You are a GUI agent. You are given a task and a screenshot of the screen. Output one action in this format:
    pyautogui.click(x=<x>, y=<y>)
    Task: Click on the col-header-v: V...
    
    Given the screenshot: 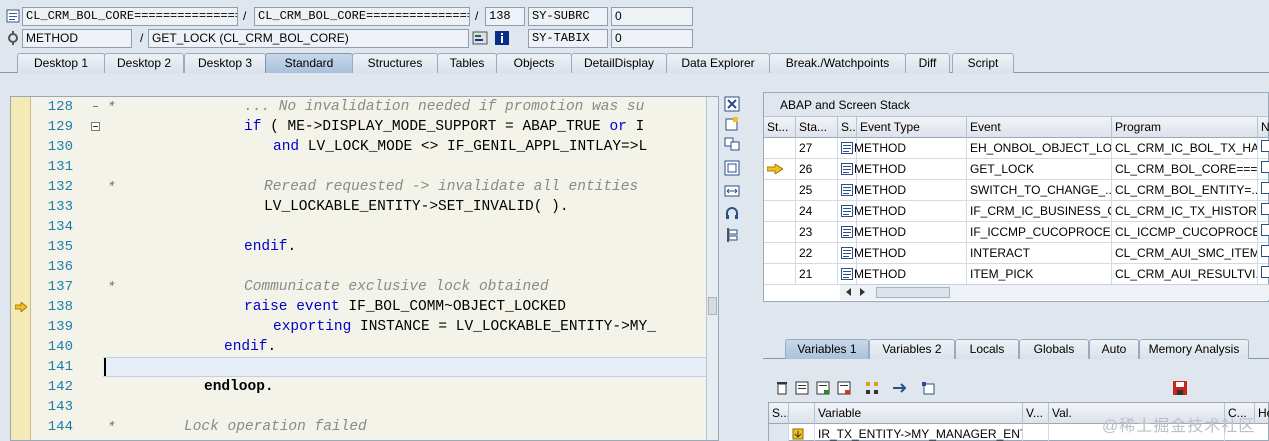 What is the action you would take?
    pyautogui.click(x=1036, y=413)
    